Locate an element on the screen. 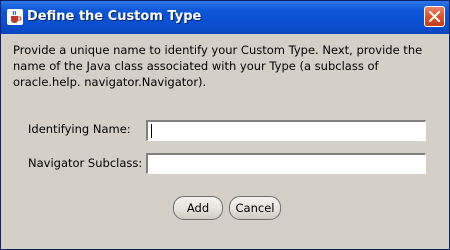  close-icon is located at coordinates (434, 16).